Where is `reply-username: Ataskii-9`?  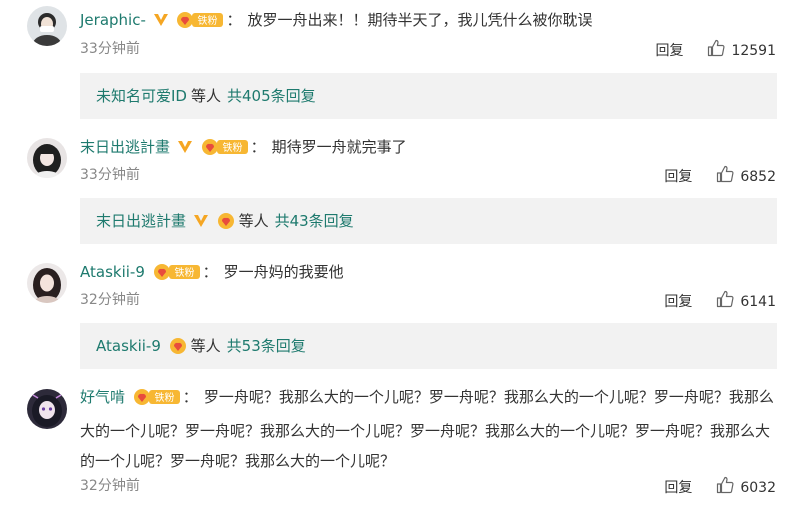 reply-username: Ataskii-9 is located at coordinates (128, 346).